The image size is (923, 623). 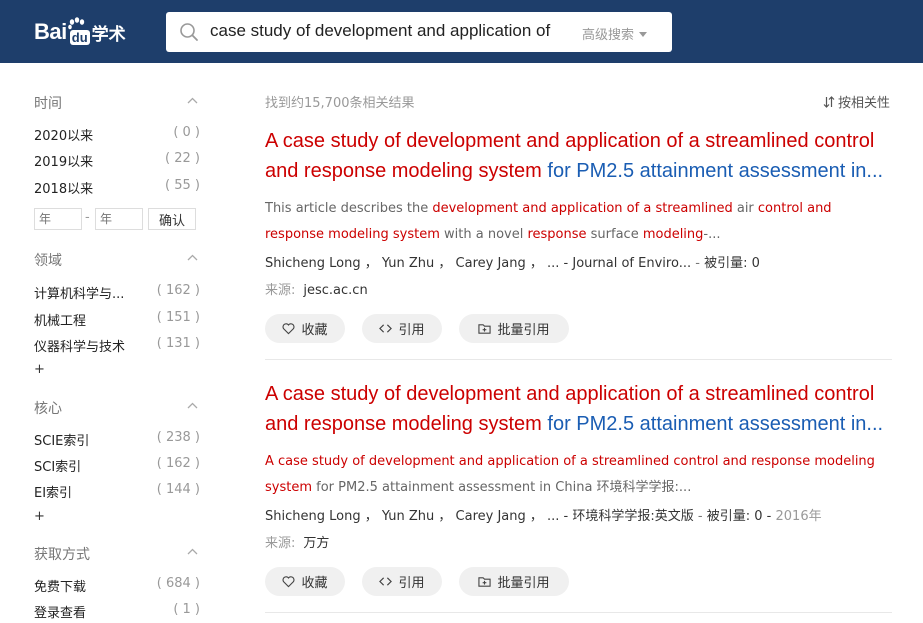 I want to click on abstract-highlight: modeling, so click(x=673, y=234).